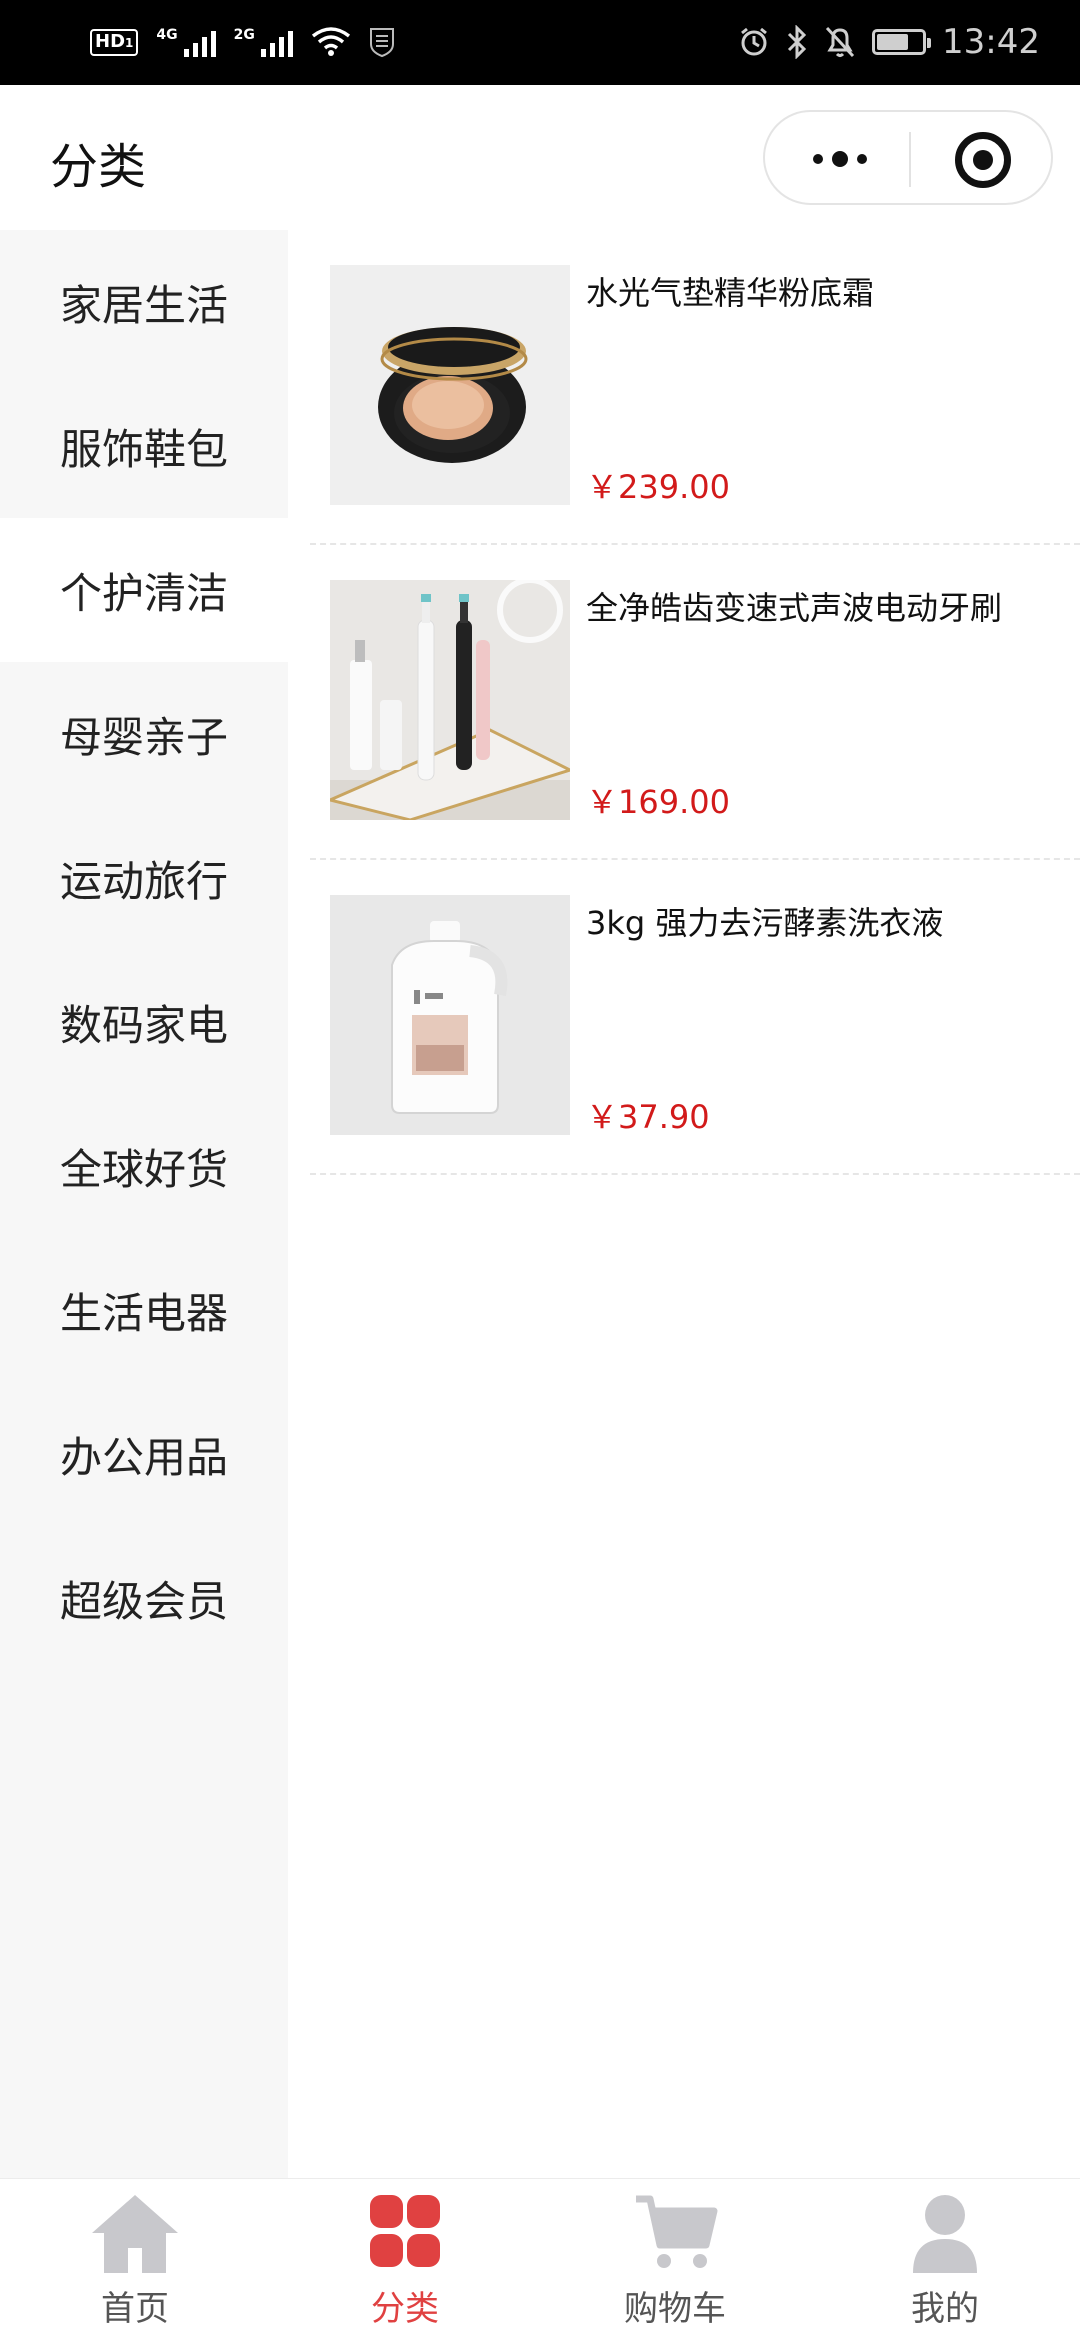 This screenshot has height=2341, width=1080. What do you see at coordinates (450, 385) in the screenshot?
I see `cushion-compact-image` at bounding box center [450, 385].